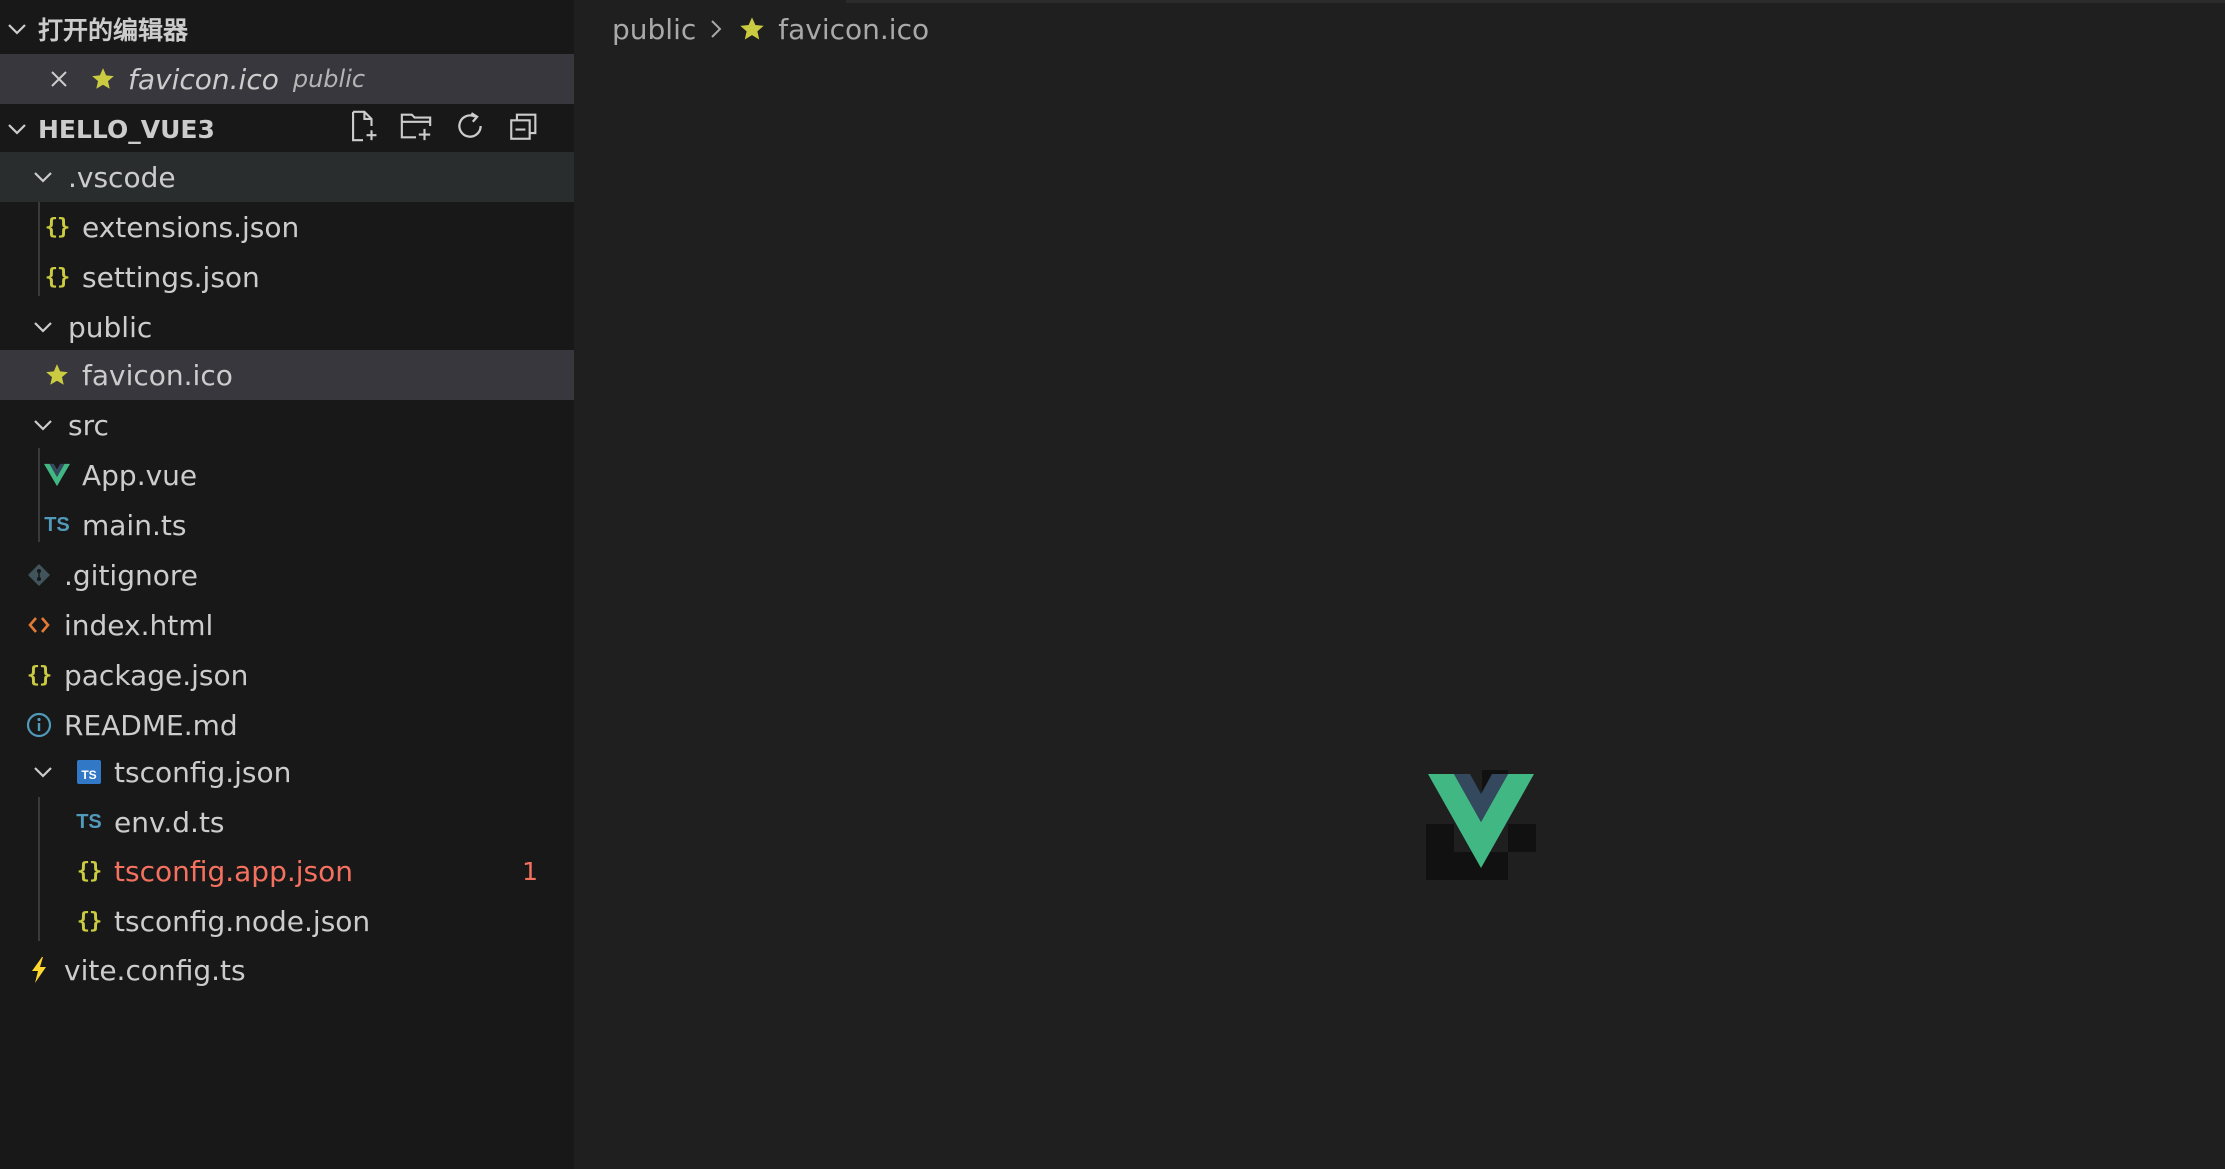  I want to click on problem-count-badge: 1, so click(530, 871).